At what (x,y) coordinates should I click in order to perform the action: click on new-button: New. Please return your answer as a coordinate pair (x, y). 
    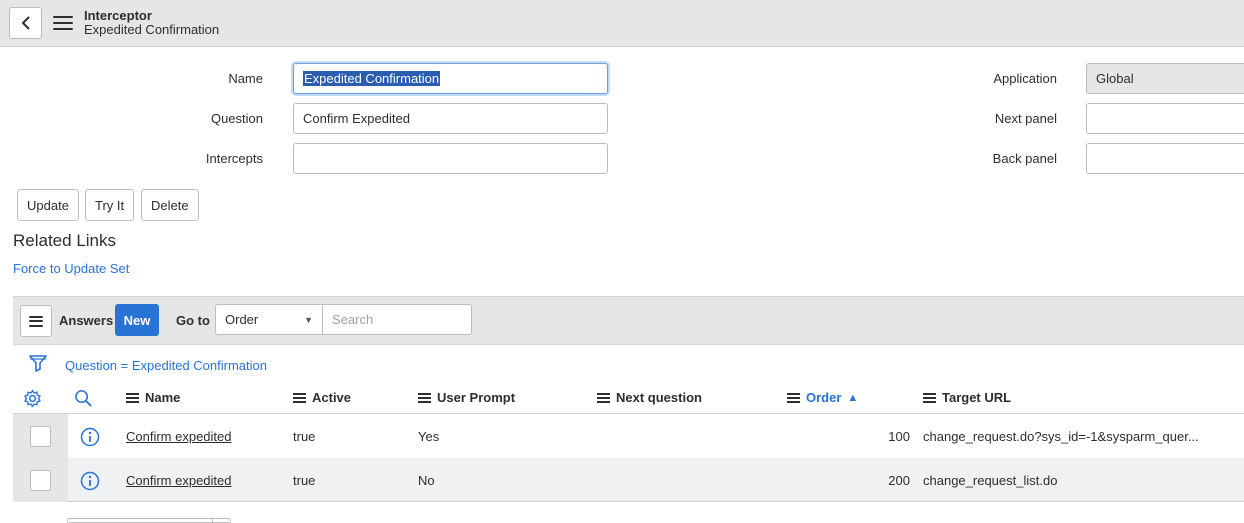
    Looking at the image, I should click on (137, 320).